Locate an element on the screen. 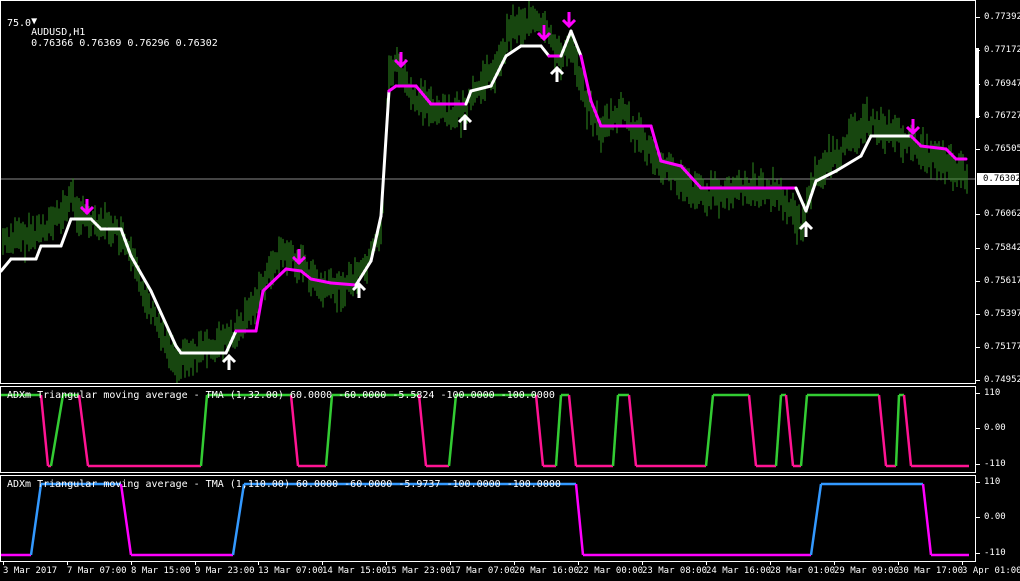 Image resolution: width=1020 pixels, height=581 pixels. indicator2-tick: 110 is located at coordinates (988, 482).